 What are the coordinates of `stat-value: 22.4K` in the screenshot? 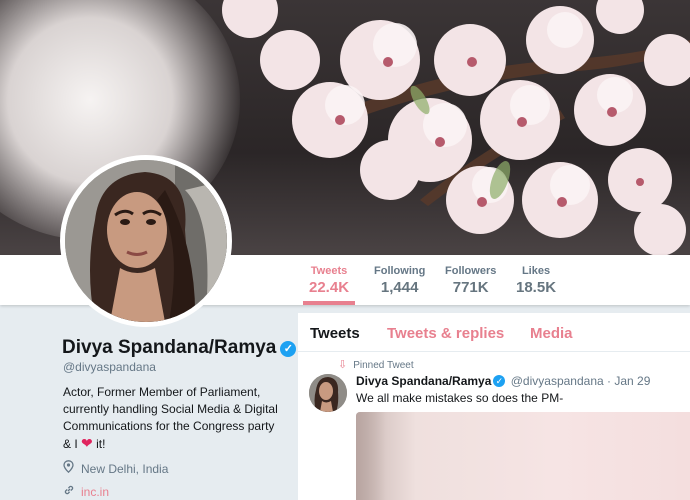 It's located at (329, 287).